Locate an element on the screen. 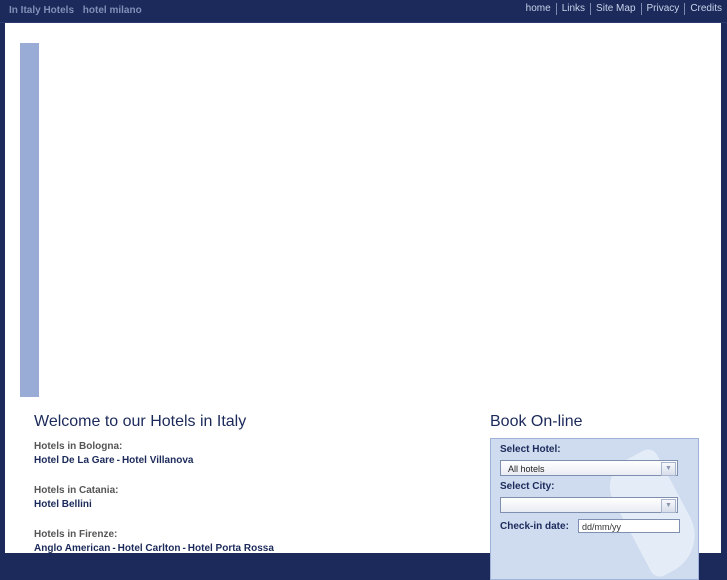 The image size is (727, 580). welcome-title: Welcome to our Hotels in Italy is located at coordinates (140, 421).